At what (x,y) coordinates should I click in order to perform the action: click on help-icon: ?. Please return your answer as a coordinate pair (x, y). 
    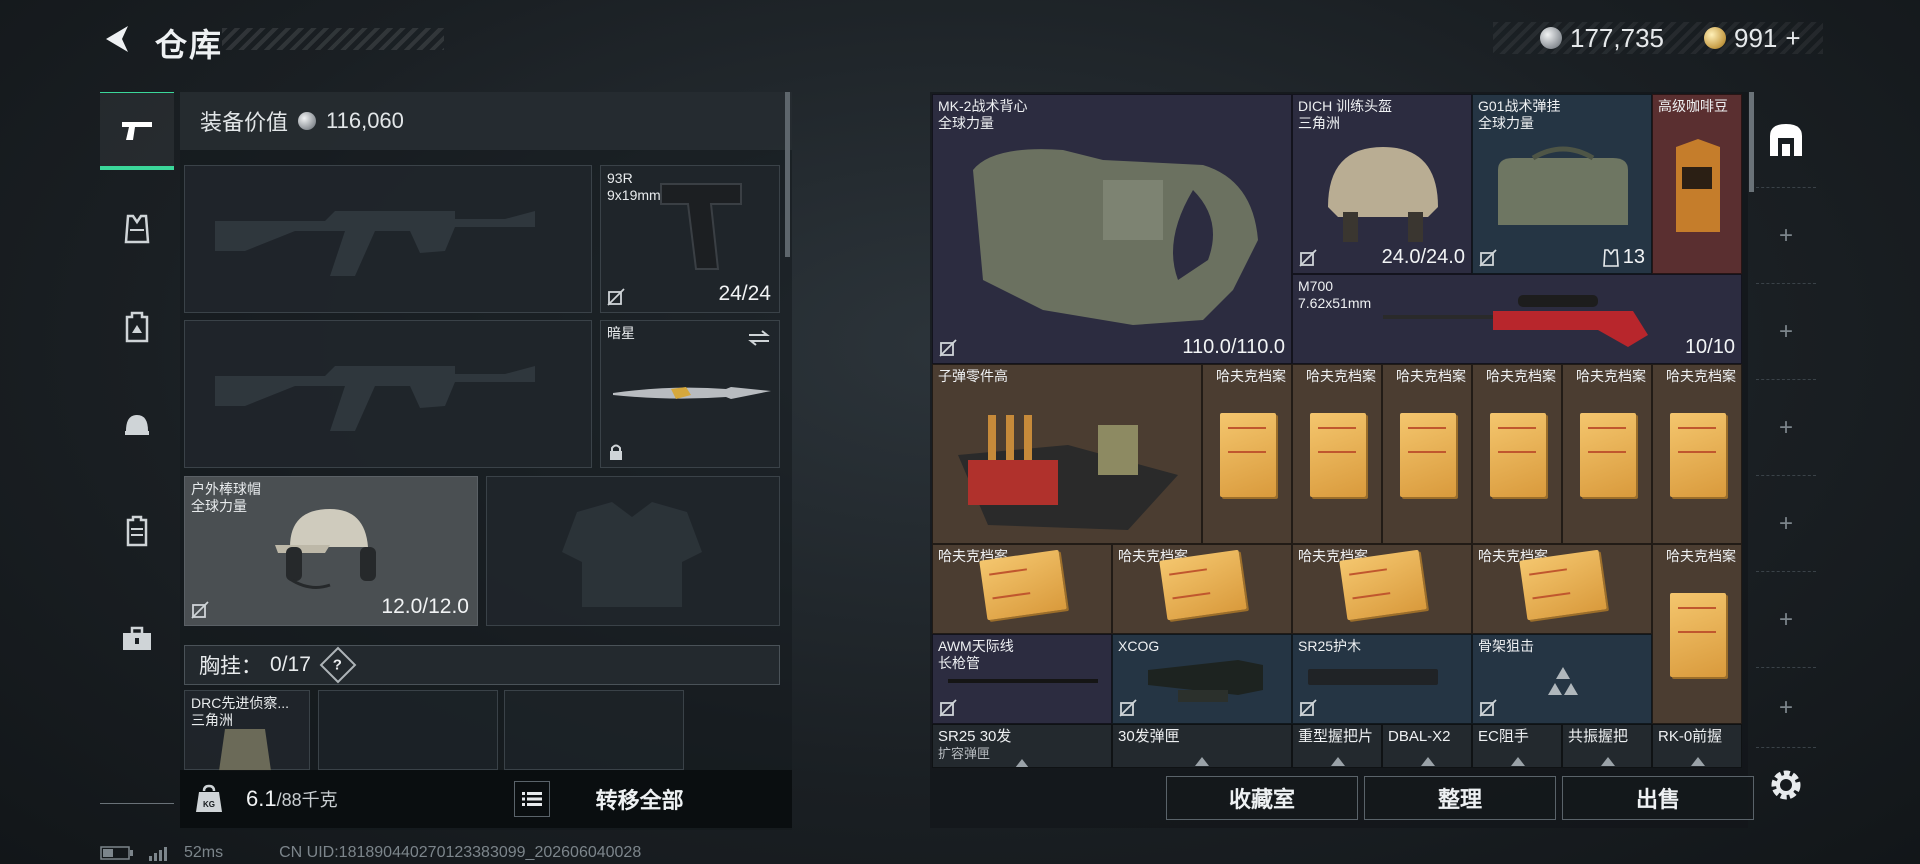
    Looking at the image, I should click on (338, 665).